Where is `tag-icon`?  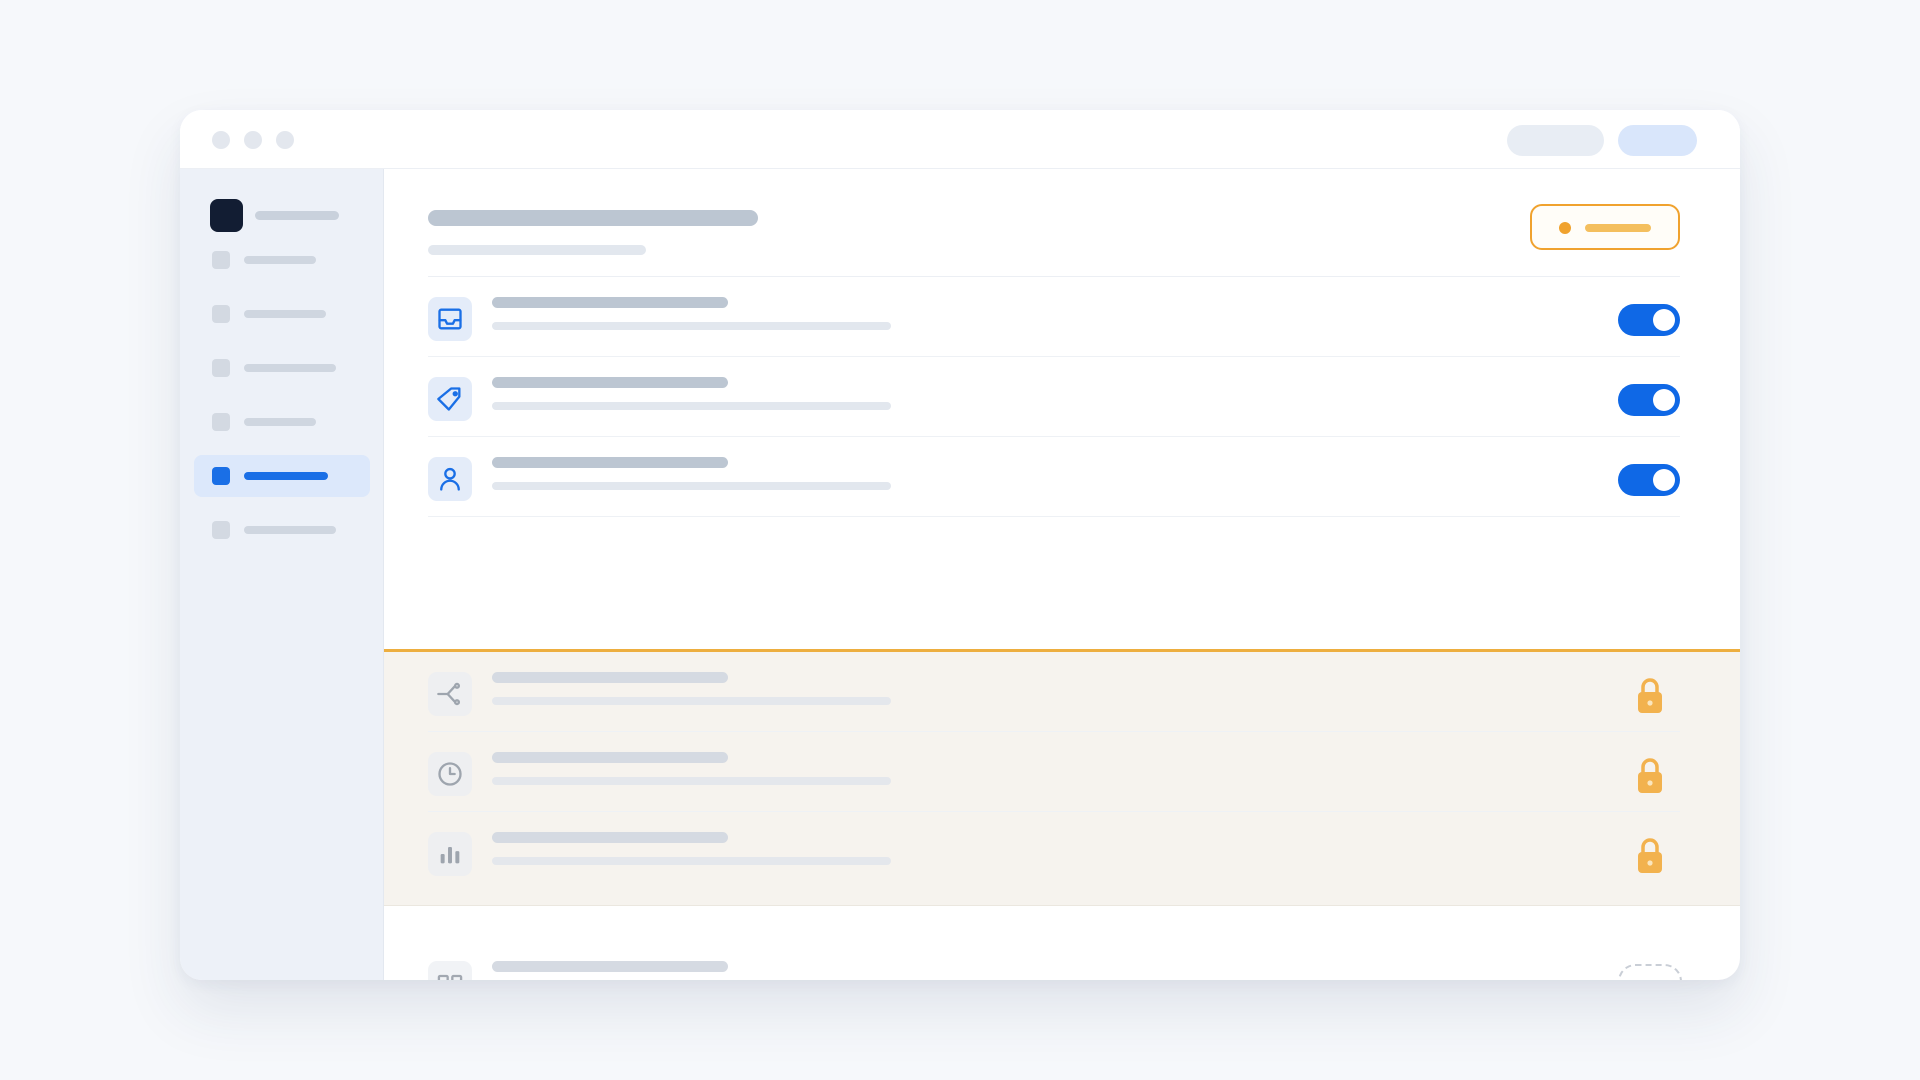
tag-icon is located at coordinates (450, 399).